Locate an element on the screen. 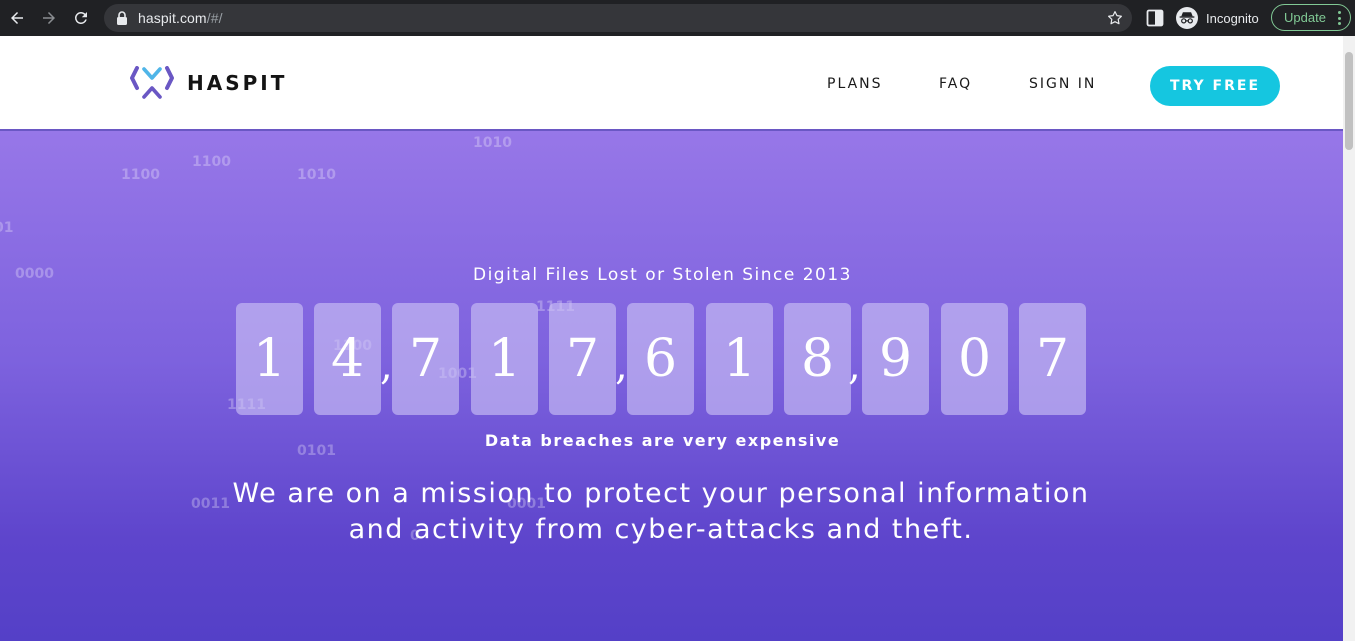  address-bar: haspit.com/#/ is located at coordinates (618, 18).